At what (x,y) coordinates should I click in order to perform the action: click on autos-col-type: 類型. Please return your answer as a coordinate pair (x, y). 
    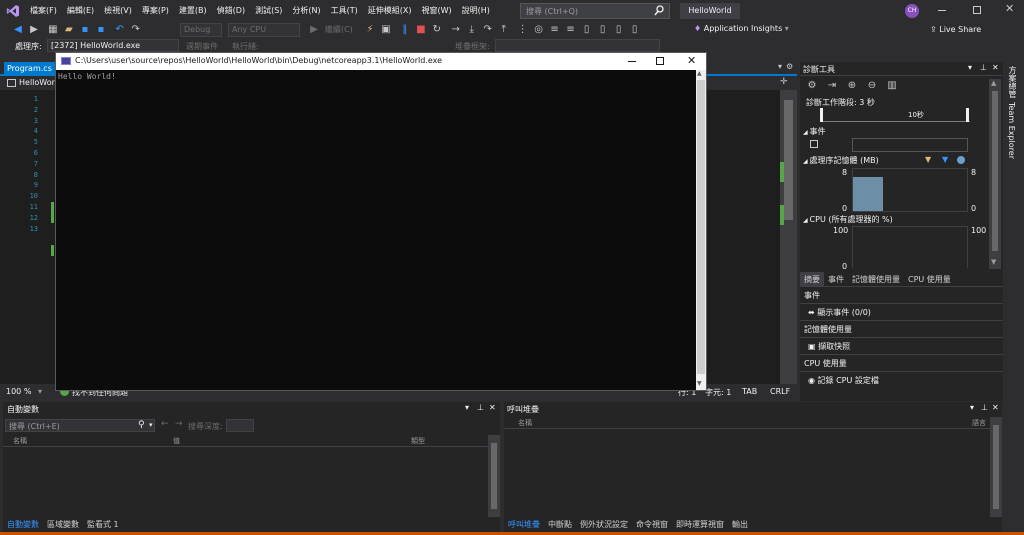
    Looking at the image, I should click on (418, 441).